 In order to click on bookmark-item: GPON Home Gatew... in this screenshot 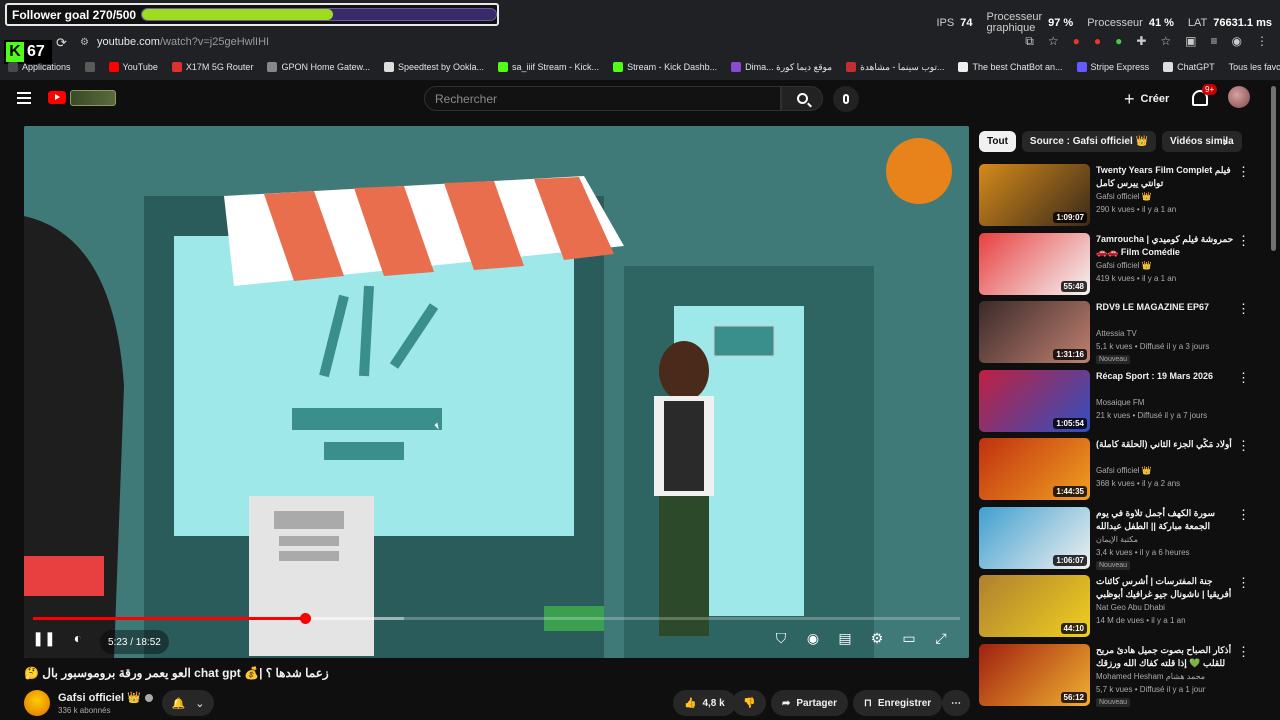, I will do `click(318, 67)`.